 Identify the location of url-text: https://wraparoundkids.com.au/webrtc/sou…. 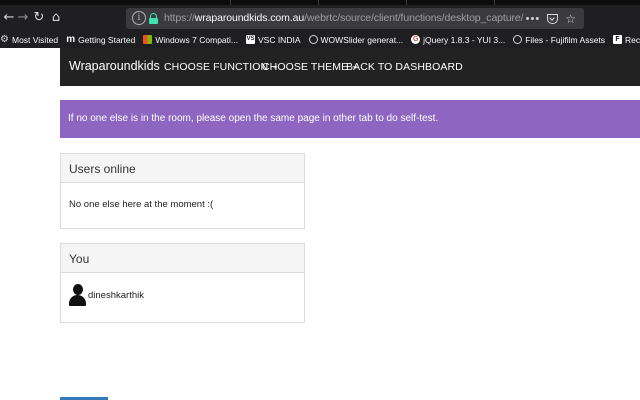
(344, 18).